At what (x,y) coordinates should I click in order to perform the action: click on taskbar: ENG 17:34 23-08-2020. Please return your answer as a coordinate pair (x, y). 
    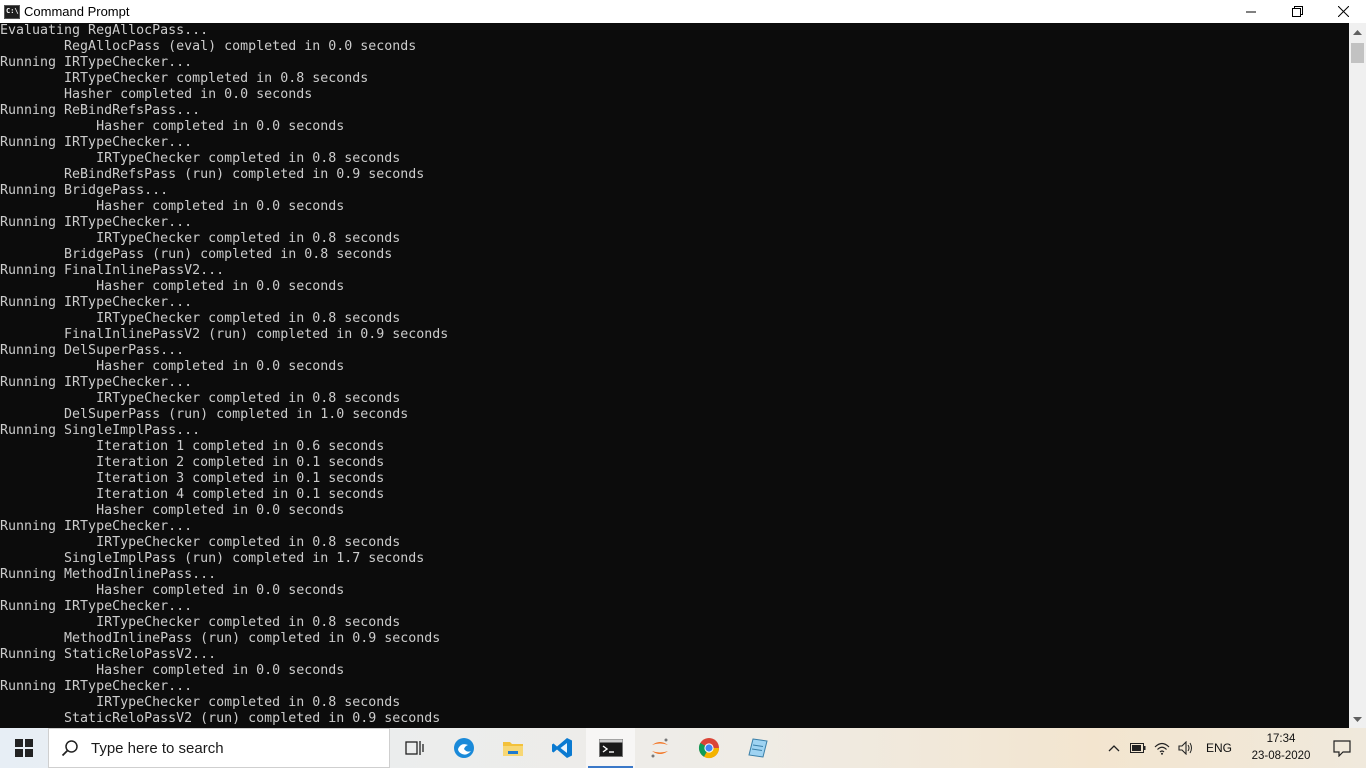
    Looking at the image, I should click on (683, 748).